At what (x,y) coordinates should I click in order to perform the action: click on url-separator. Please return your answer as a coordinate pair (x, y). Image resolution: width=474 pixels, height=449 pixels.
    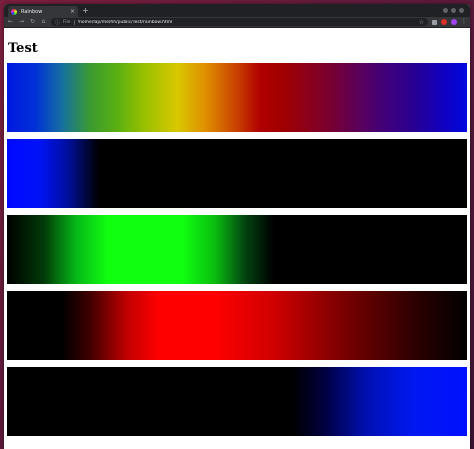
    Looking at the image, I should click on (74, 22).